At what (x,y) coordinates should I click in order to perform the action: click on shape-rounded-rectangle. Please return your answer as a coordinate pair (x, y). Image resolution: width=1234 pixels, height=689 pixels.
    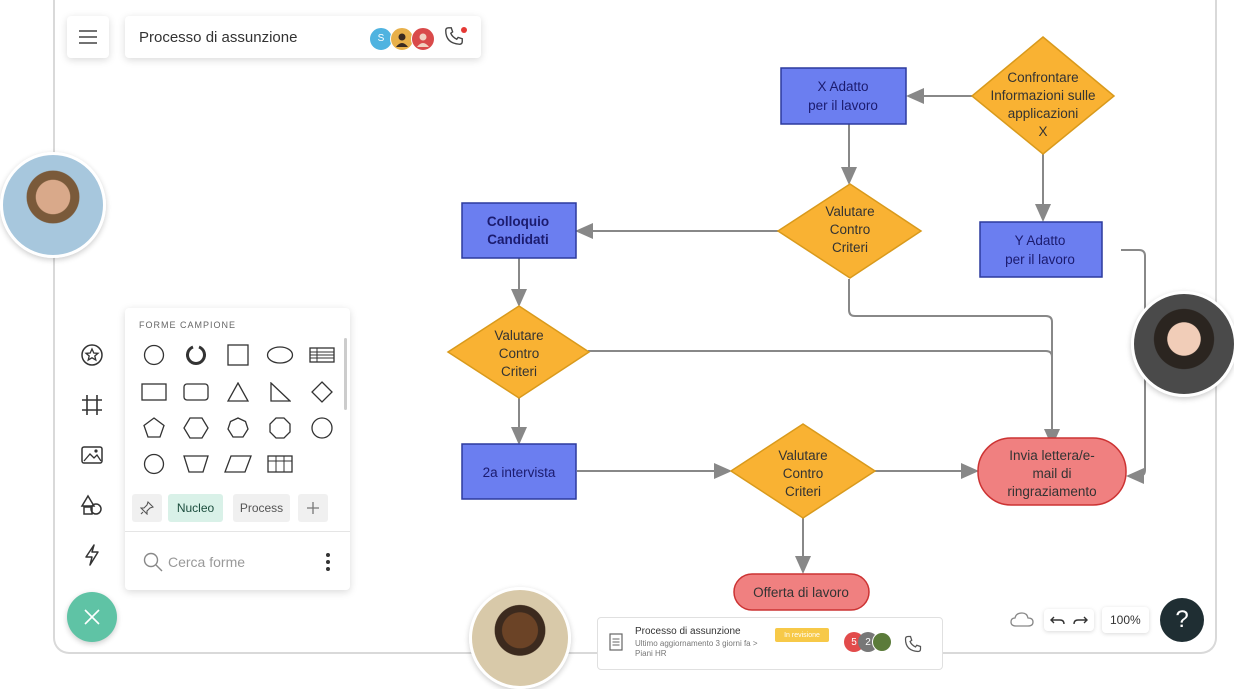
    Looking at the image, I should click on (196, 392).